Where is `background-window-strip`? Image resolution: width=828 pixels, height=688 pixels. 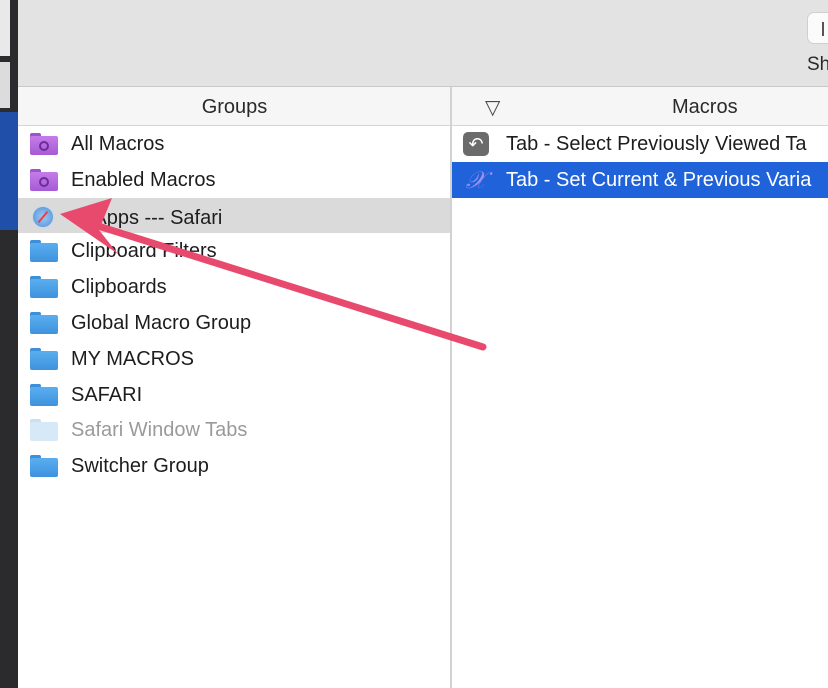
background-window-strip is located at coordinates (9, 344).